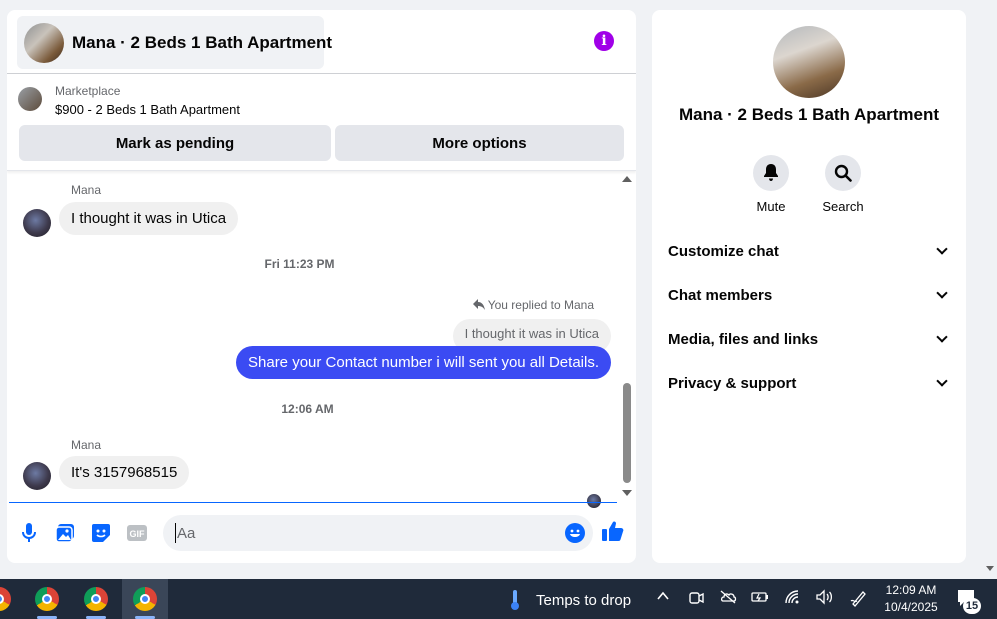 The image size is (997, 619). Describe the element at coordinates (771, 206) in the screenshot. I see `mute-label: Mute` at that location.